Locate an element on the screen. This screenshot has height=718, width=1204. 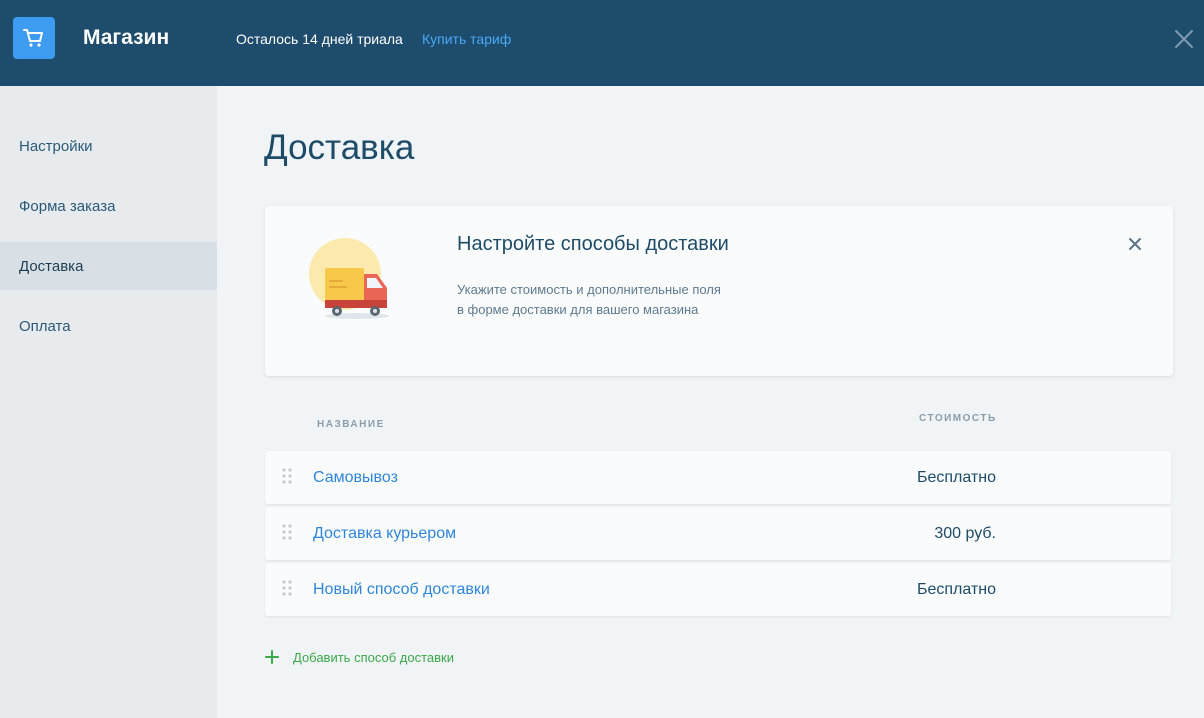
sidebar-item-label: Доставка is located at coordinates (51, 266).